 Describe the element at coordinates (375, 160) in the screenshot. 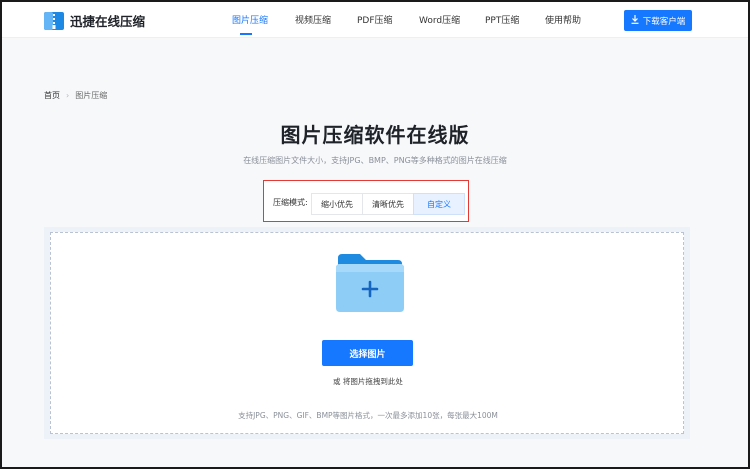

I see `page-subtitle: 在线压缩图片文件大小，支持JPG、BMP、PNG等多种格式的图片在线压缩` at that location.